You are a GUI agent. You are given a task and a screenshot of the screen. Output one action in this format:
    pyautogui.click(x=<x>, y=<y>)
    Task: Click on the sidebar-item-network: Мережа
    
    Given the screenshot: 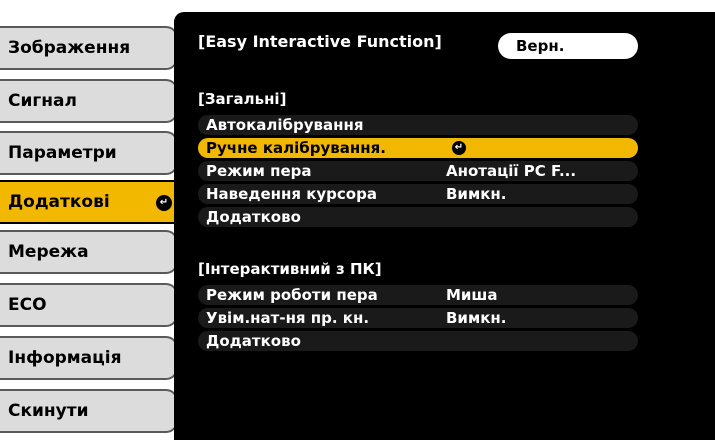 What is the action you would take?
    pyautogui.click(x=89, y=252)
    